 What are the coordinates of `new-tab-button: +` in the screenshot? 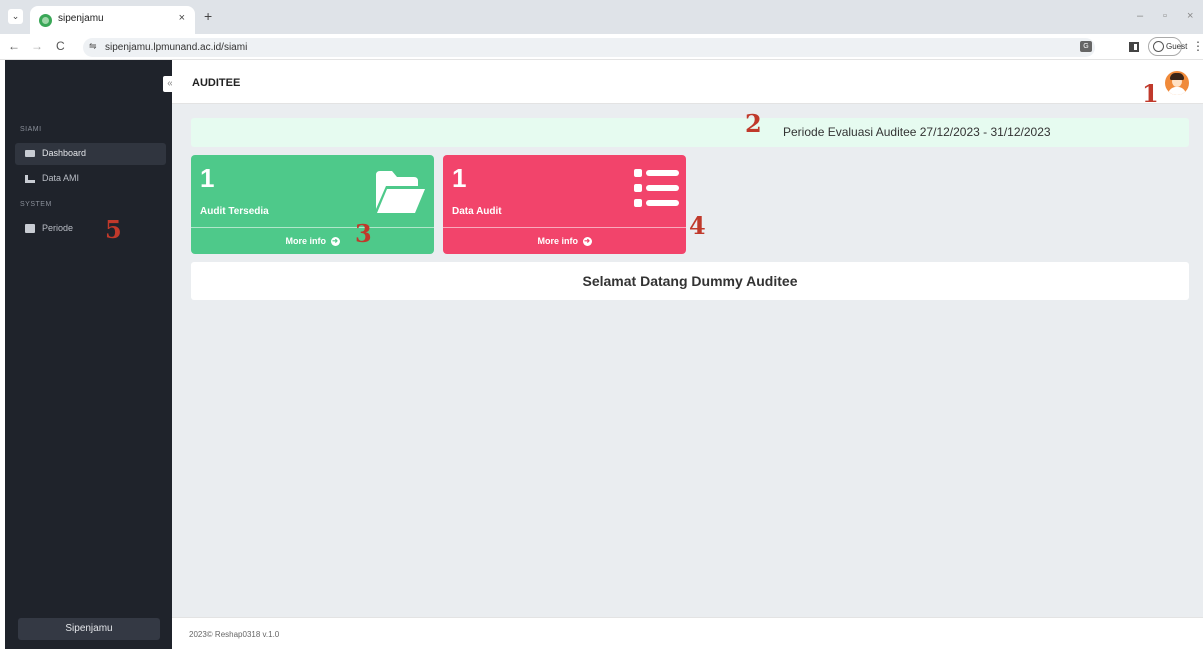 It's located at (208, 16).